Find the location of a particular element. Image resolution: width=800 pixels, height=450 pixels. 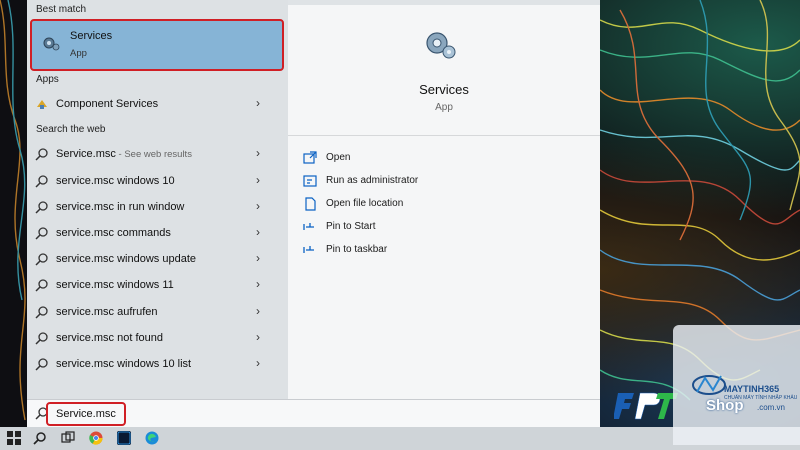

best-match-subtitle: App is located at coordinates (78, 53).